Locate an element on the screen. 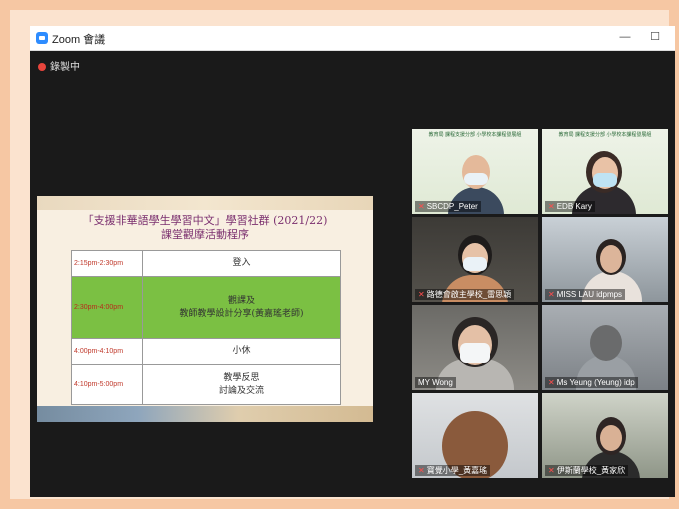 Image resolution: width=679 pixels, height=509 pixels. participant-tile-active-speaker: MY Wong is located at coordinates (475, 347).